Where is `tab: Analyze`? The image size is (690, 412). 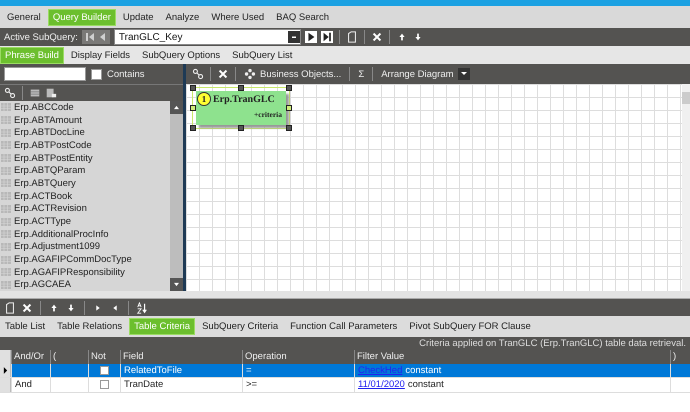
tab: Analyze is located at coordinates (182, 17).